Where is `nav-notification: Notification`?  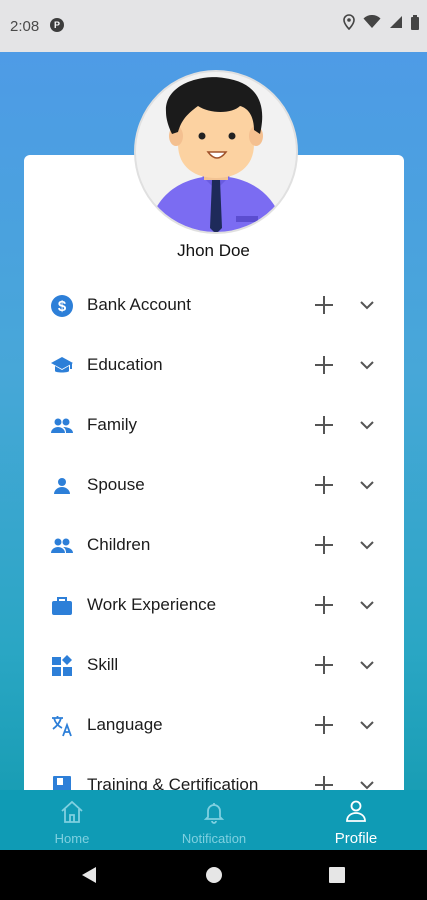
nav-notification: Notification is located at coordinates (214, 820).